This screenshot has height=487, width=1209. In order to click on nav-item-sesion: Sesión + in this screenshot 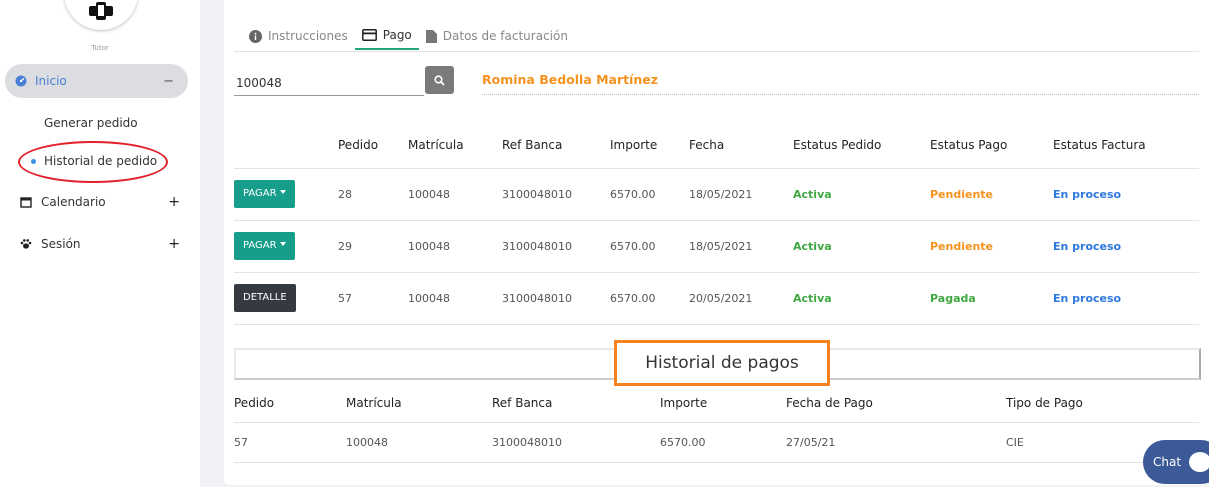, I will do `click(100, 244)`.